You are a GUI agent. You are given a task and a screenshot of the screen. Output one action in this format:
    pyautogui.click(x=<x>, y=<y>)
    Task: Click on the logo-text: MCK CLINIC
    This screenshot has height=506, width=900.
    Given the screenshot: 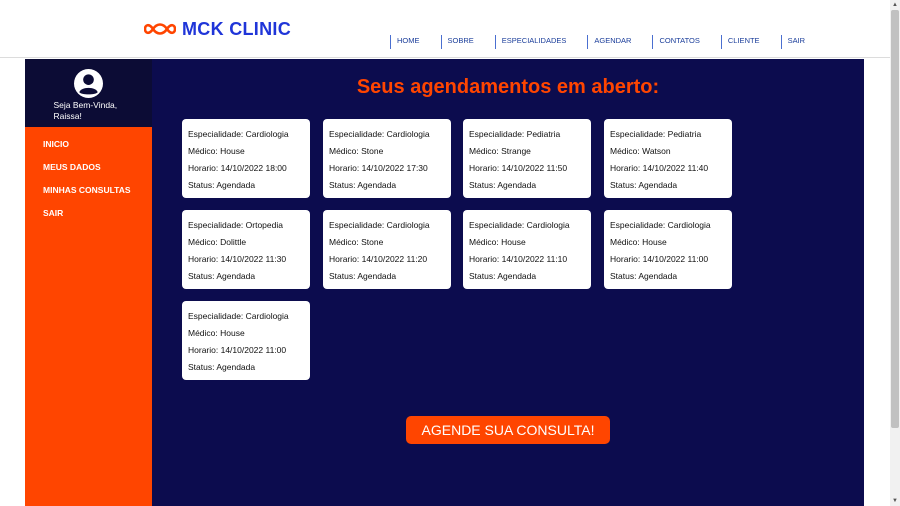 What is the action you would take?
    pyautogui.click(x=236, y=28)
    